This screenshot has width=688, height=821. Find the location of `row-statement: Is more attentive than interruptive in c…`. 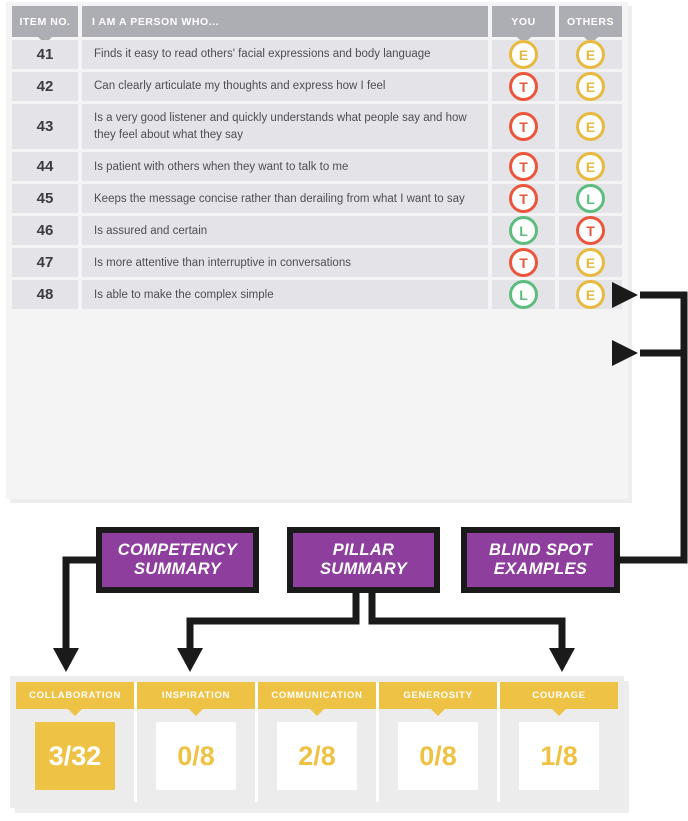

row-statement: Is more attentive than interruptive in c… is located at coordinates (285, 263).